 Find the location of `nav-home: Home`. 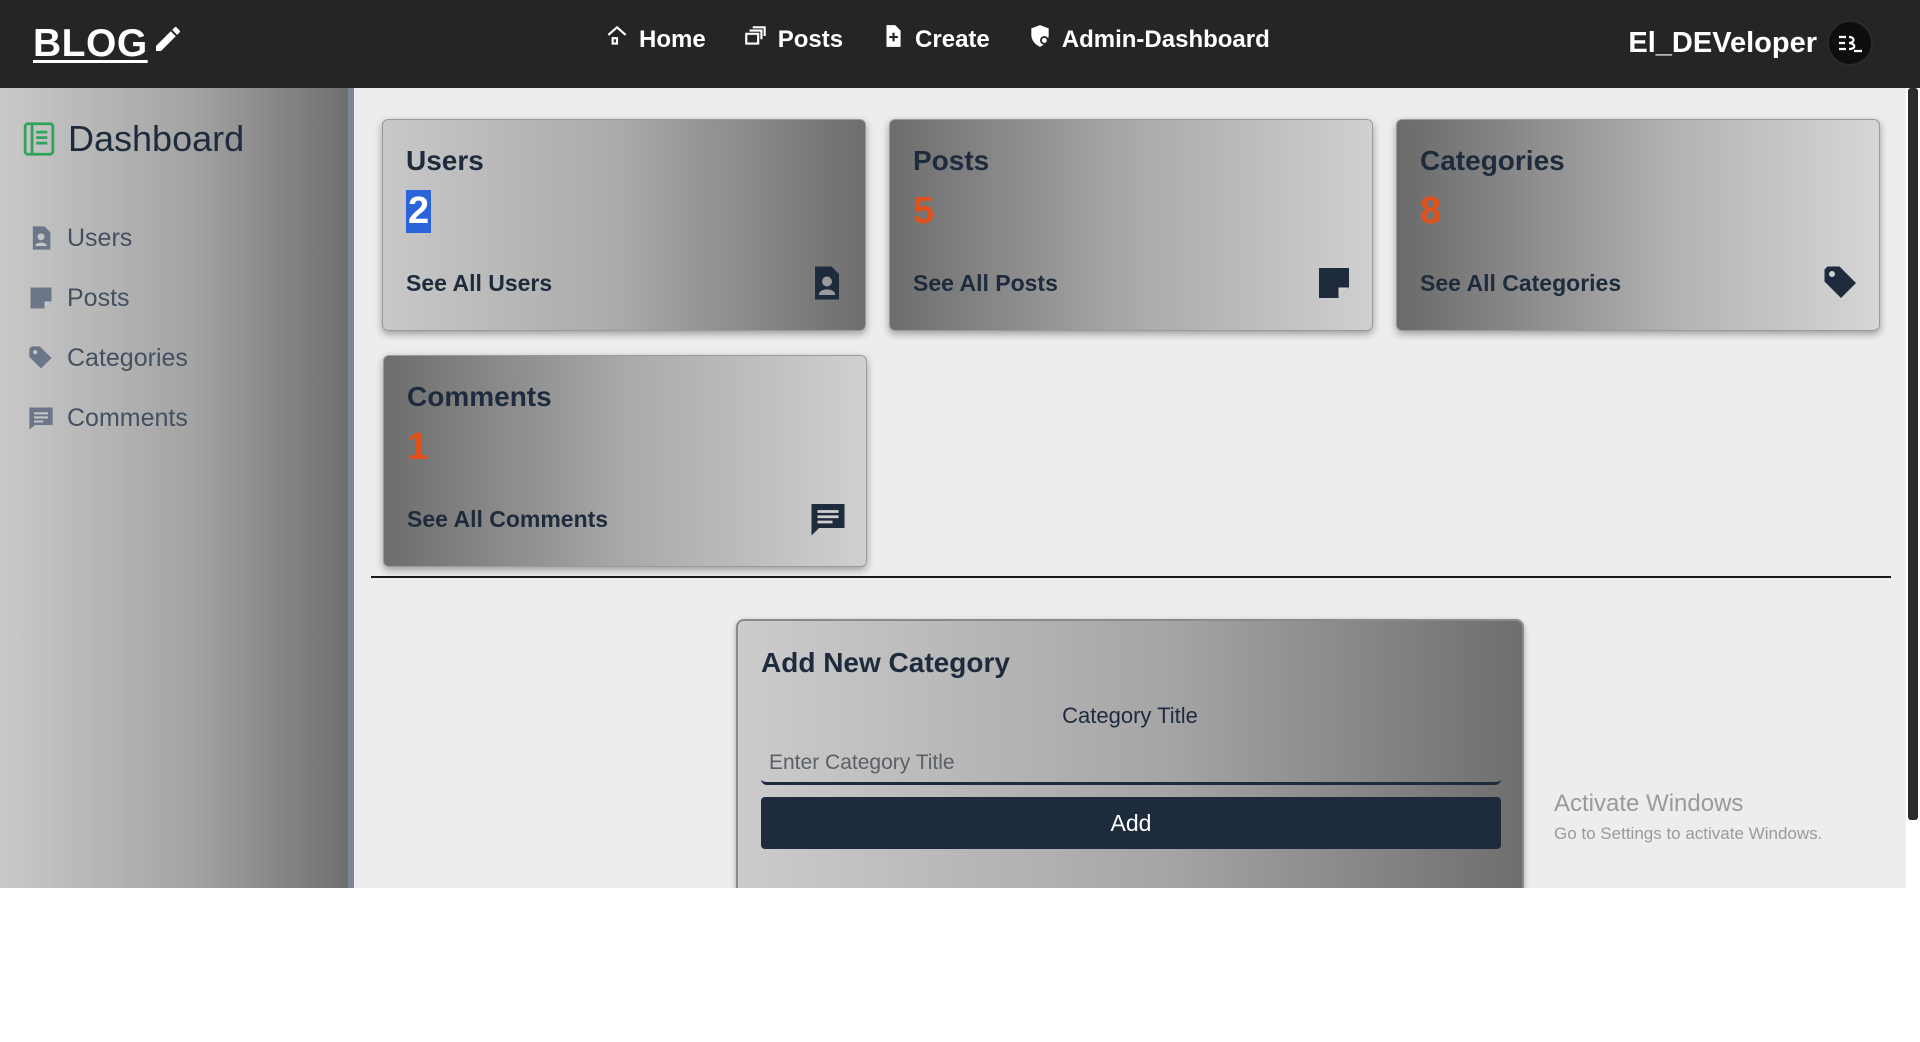

nav-home: Home is located at coordinates (655, 39).